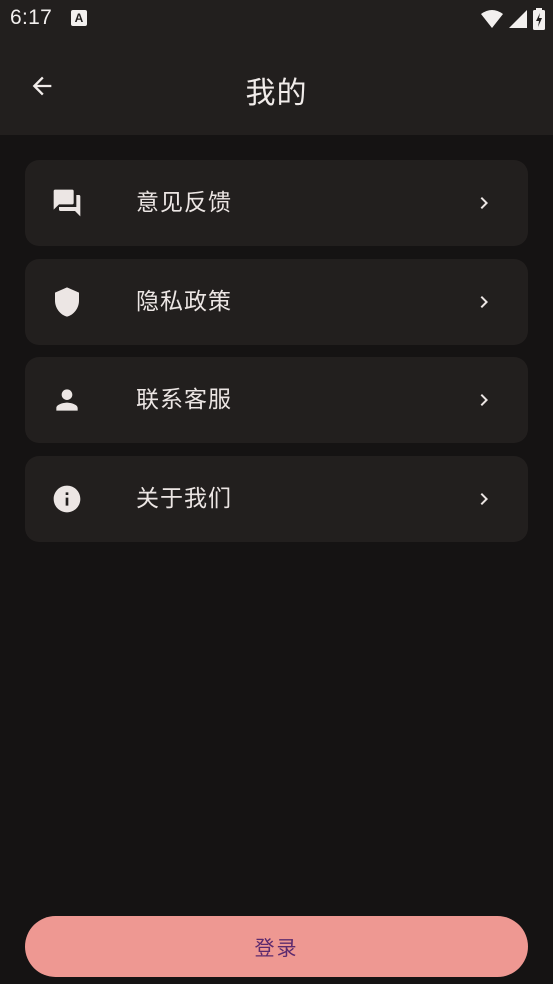  I want to click on page-title: 我的, so click(276, 93).